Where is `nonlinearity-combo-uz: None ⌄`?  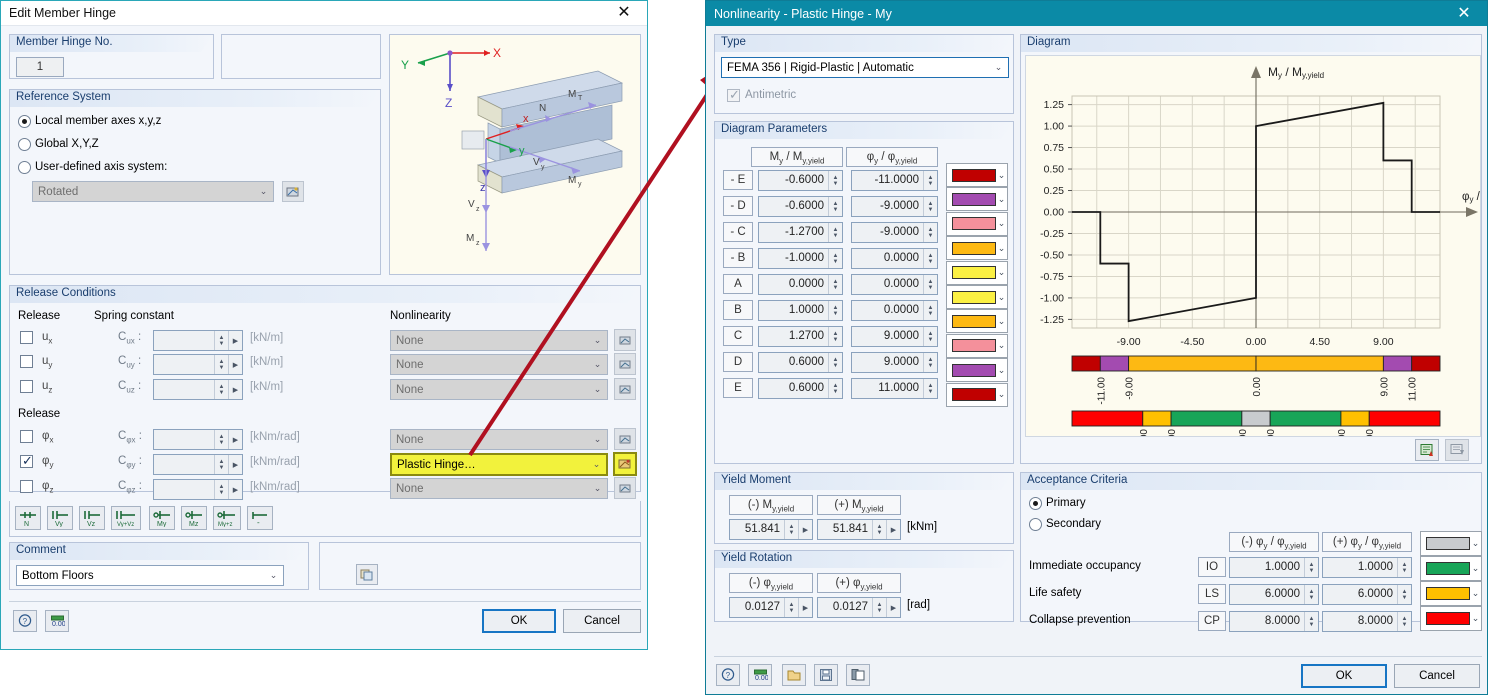 nonlinearity-combo-uz: None ⌄ is located at coordinates (499, 389).